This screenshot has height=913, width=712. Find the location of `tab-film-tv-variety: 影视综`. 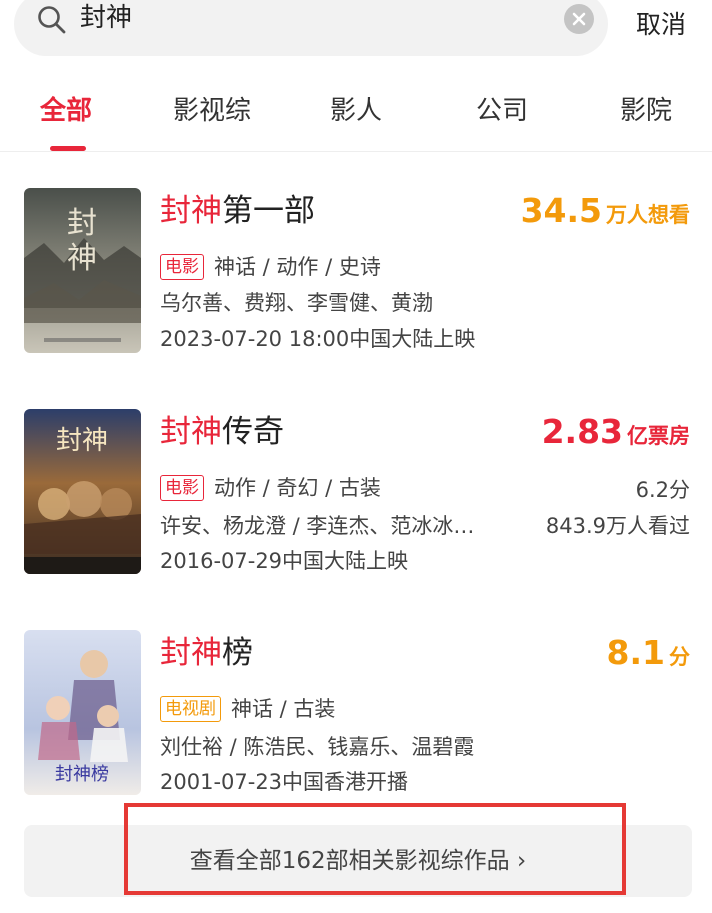

tab-film-tv-variety: 影视综 is located at coordinates (212, 111).